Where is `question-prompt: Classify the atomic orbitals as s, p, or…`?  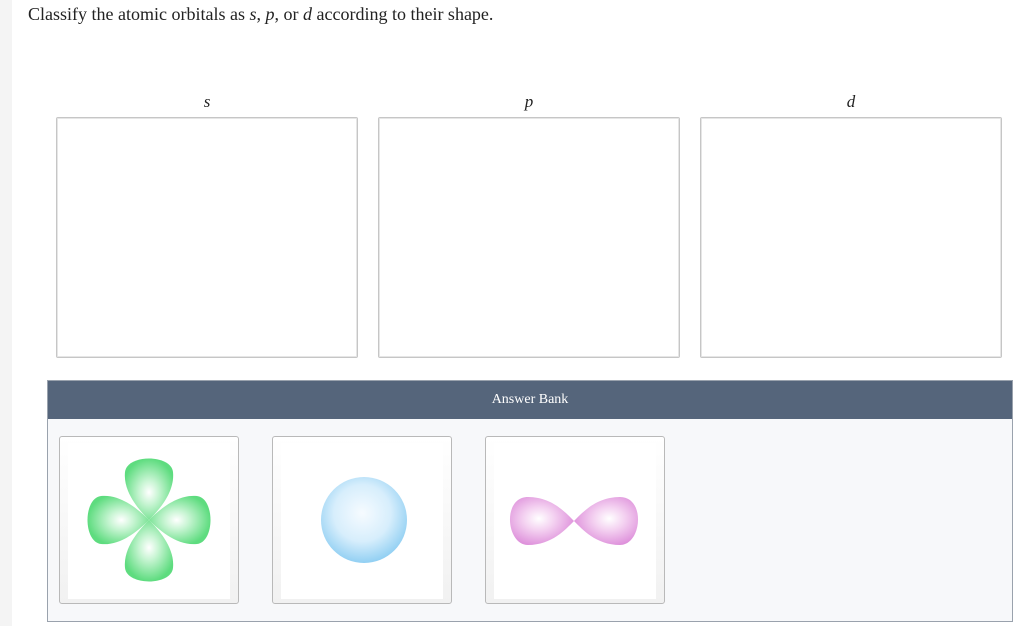
question-prompt: Classify the atomic orbitals as s, p, or… is located at coordinates (260, 14).